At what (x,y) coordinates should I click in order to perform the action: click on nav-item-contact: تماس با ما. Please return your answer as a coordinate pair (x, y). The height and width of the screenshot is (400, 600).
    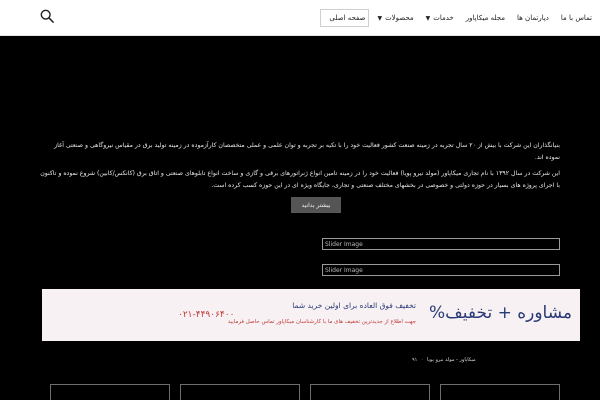
    Looking at the image, I should click on (576, 18).